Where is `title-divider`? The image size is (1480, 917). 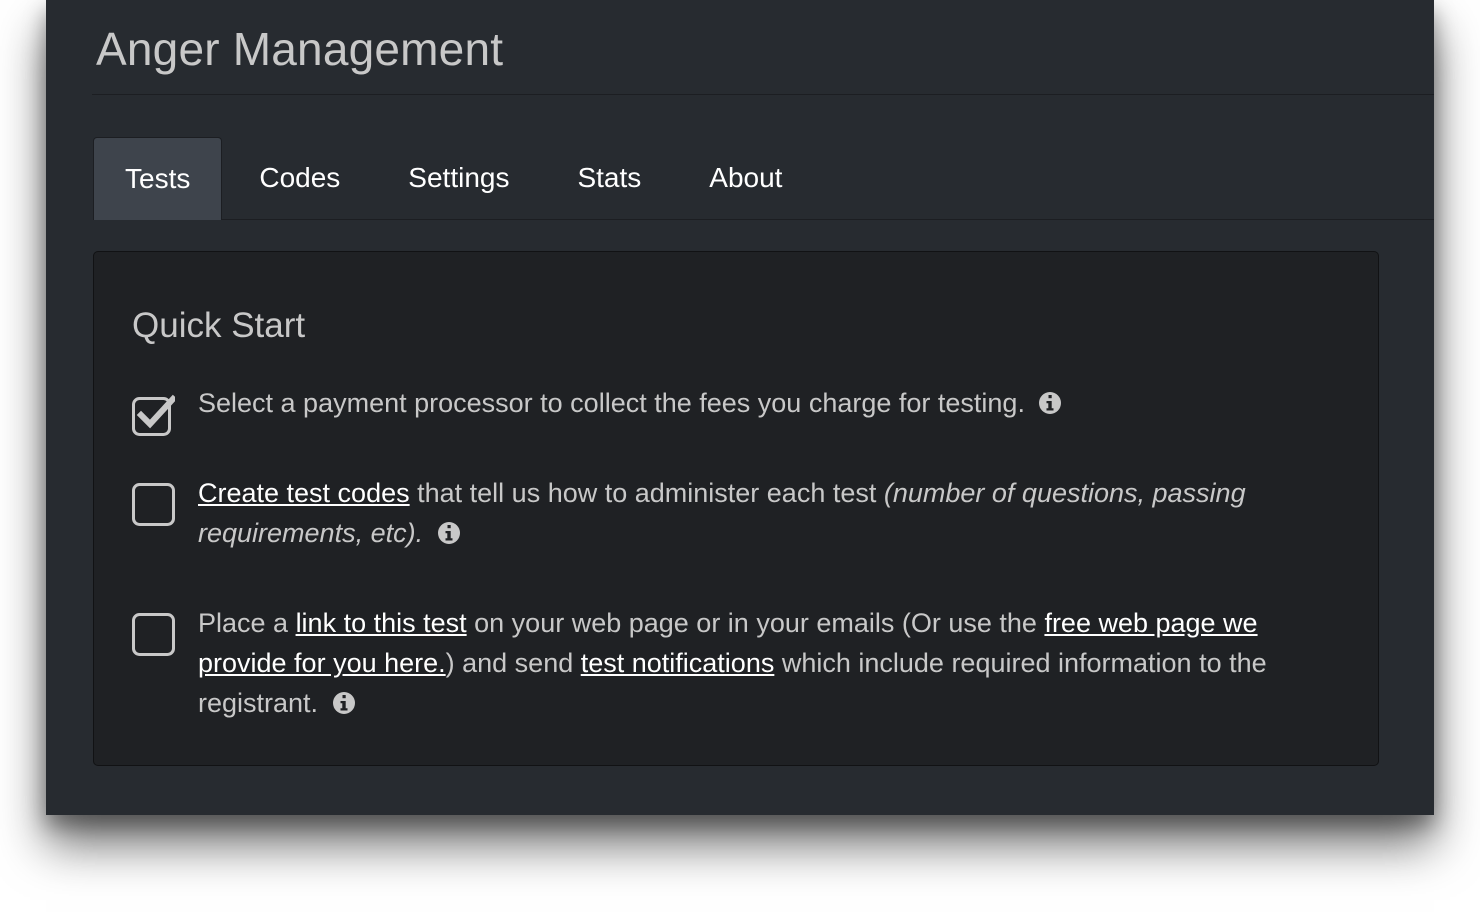
title-divider is located at coordinates (763, 94).